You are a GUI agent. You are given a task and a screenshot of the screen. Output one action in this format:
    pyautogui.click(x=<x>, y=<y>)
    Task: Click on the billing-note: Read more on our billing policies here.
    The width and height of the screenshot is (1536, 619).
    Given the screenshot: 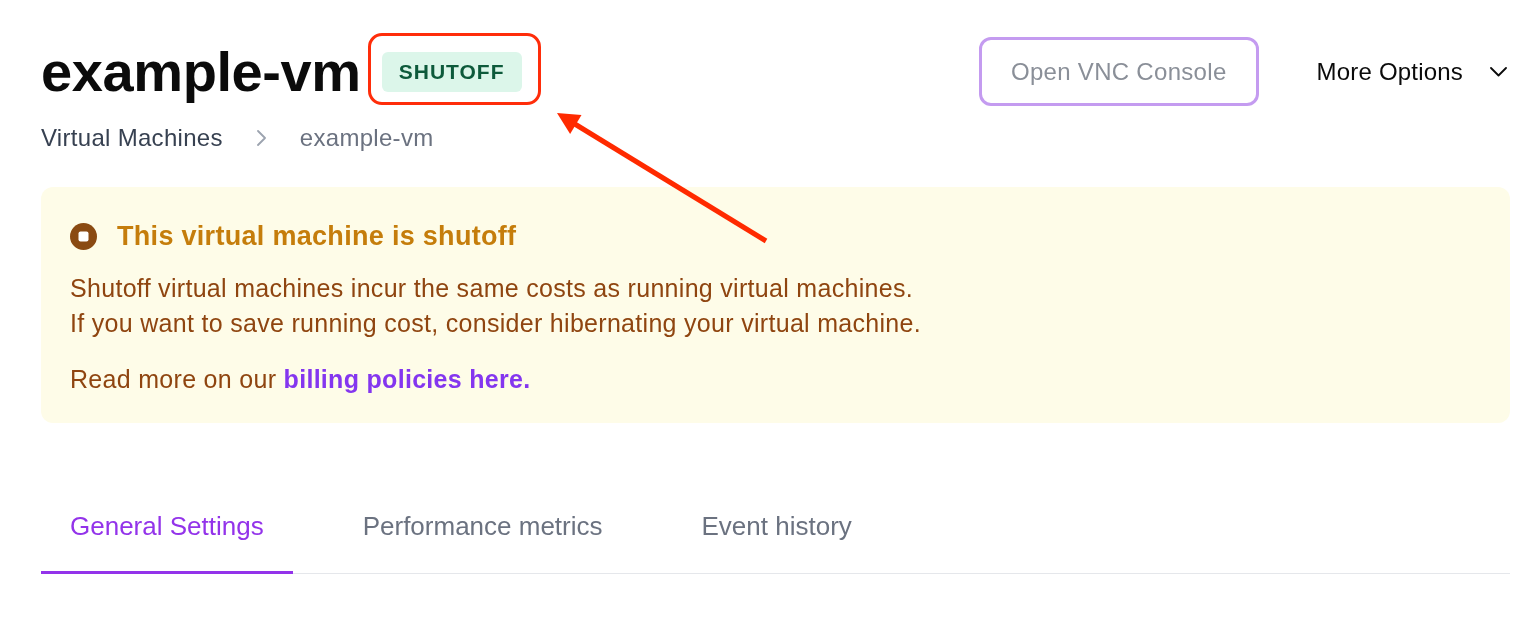 What is the action you would take?
    pyautogui.click(x=301, y=379)
    